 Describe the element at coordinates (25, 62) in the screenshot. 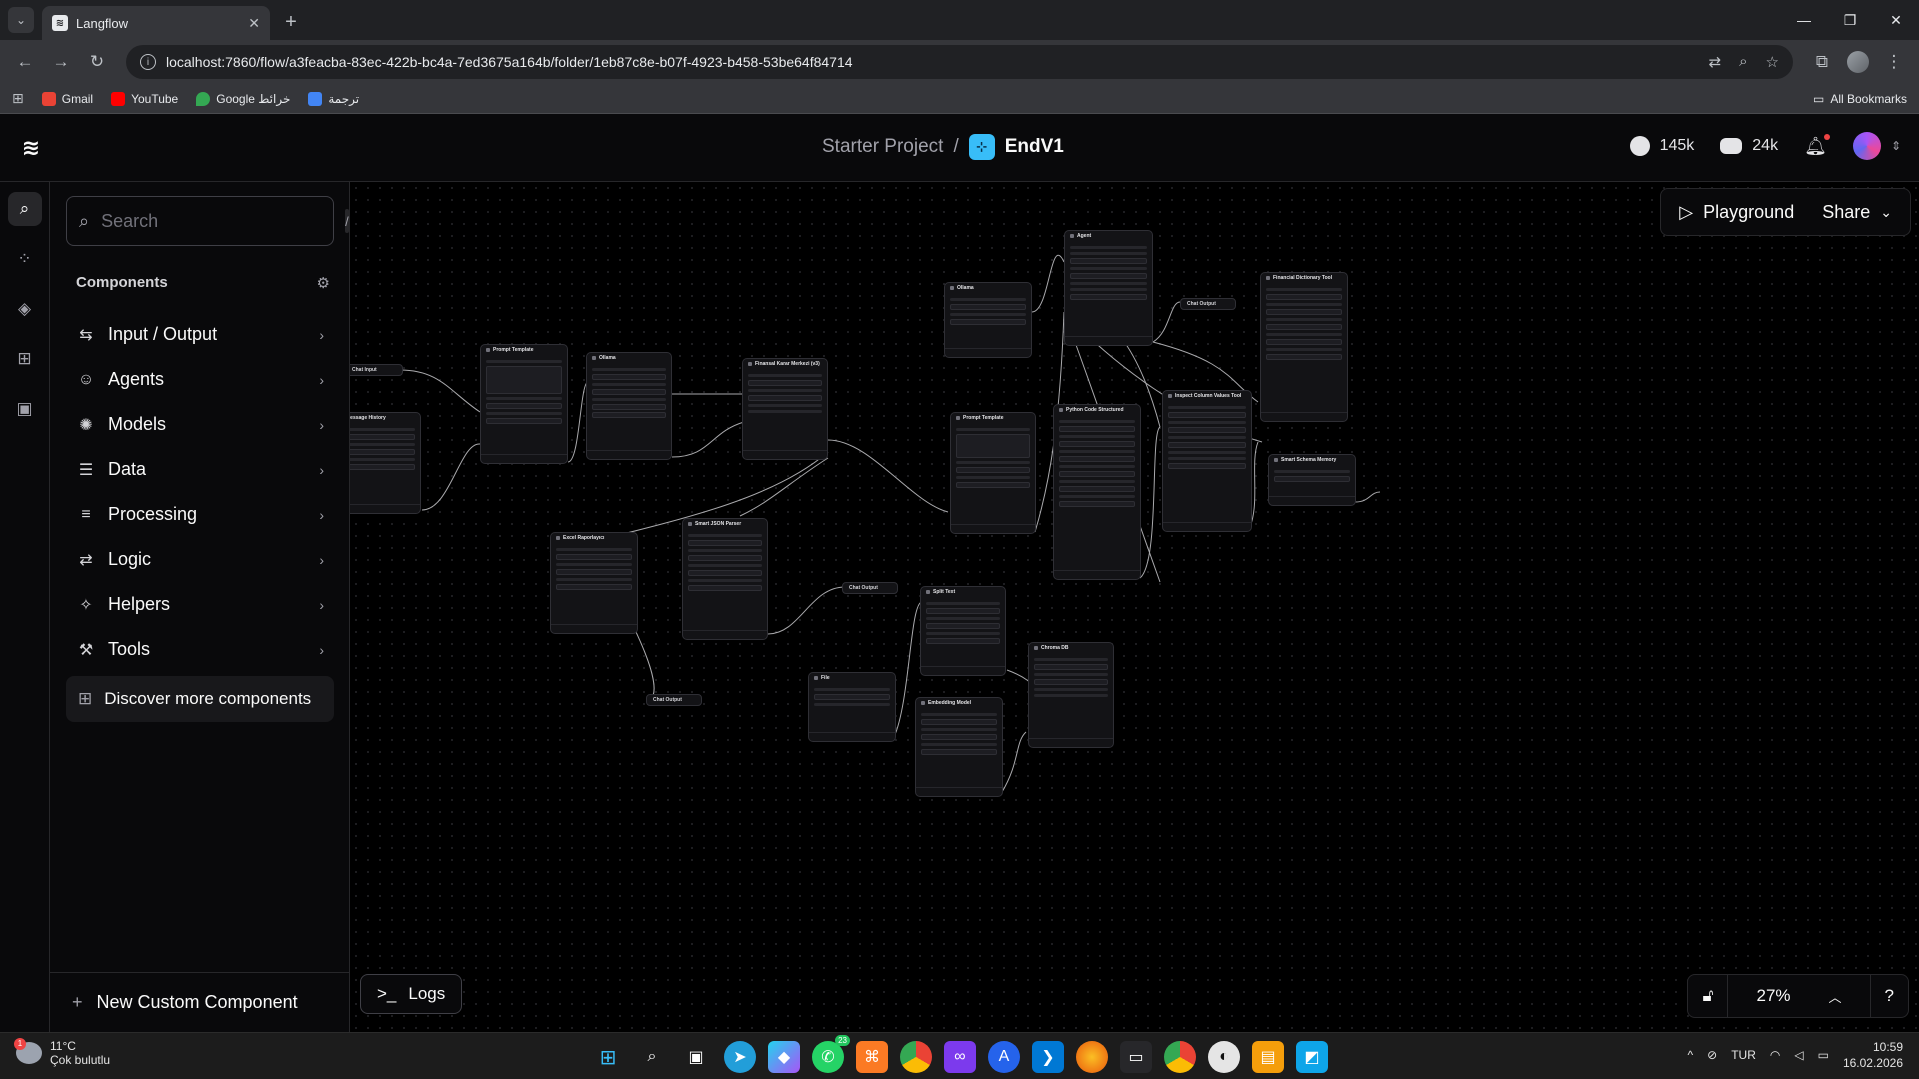

I see `back-icon: ←` at that location.